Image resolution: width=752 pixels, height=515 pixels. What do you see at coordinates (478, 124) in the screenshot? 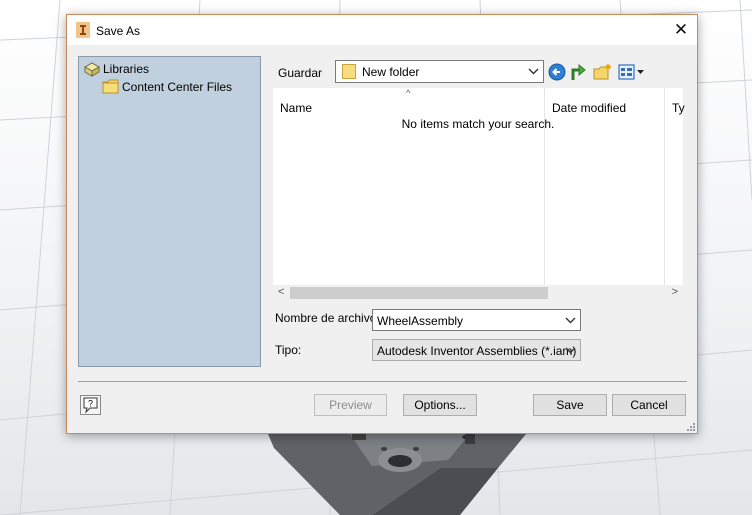
I see `empty-list-message: No items match your search.` at bounding box center [478, 124].